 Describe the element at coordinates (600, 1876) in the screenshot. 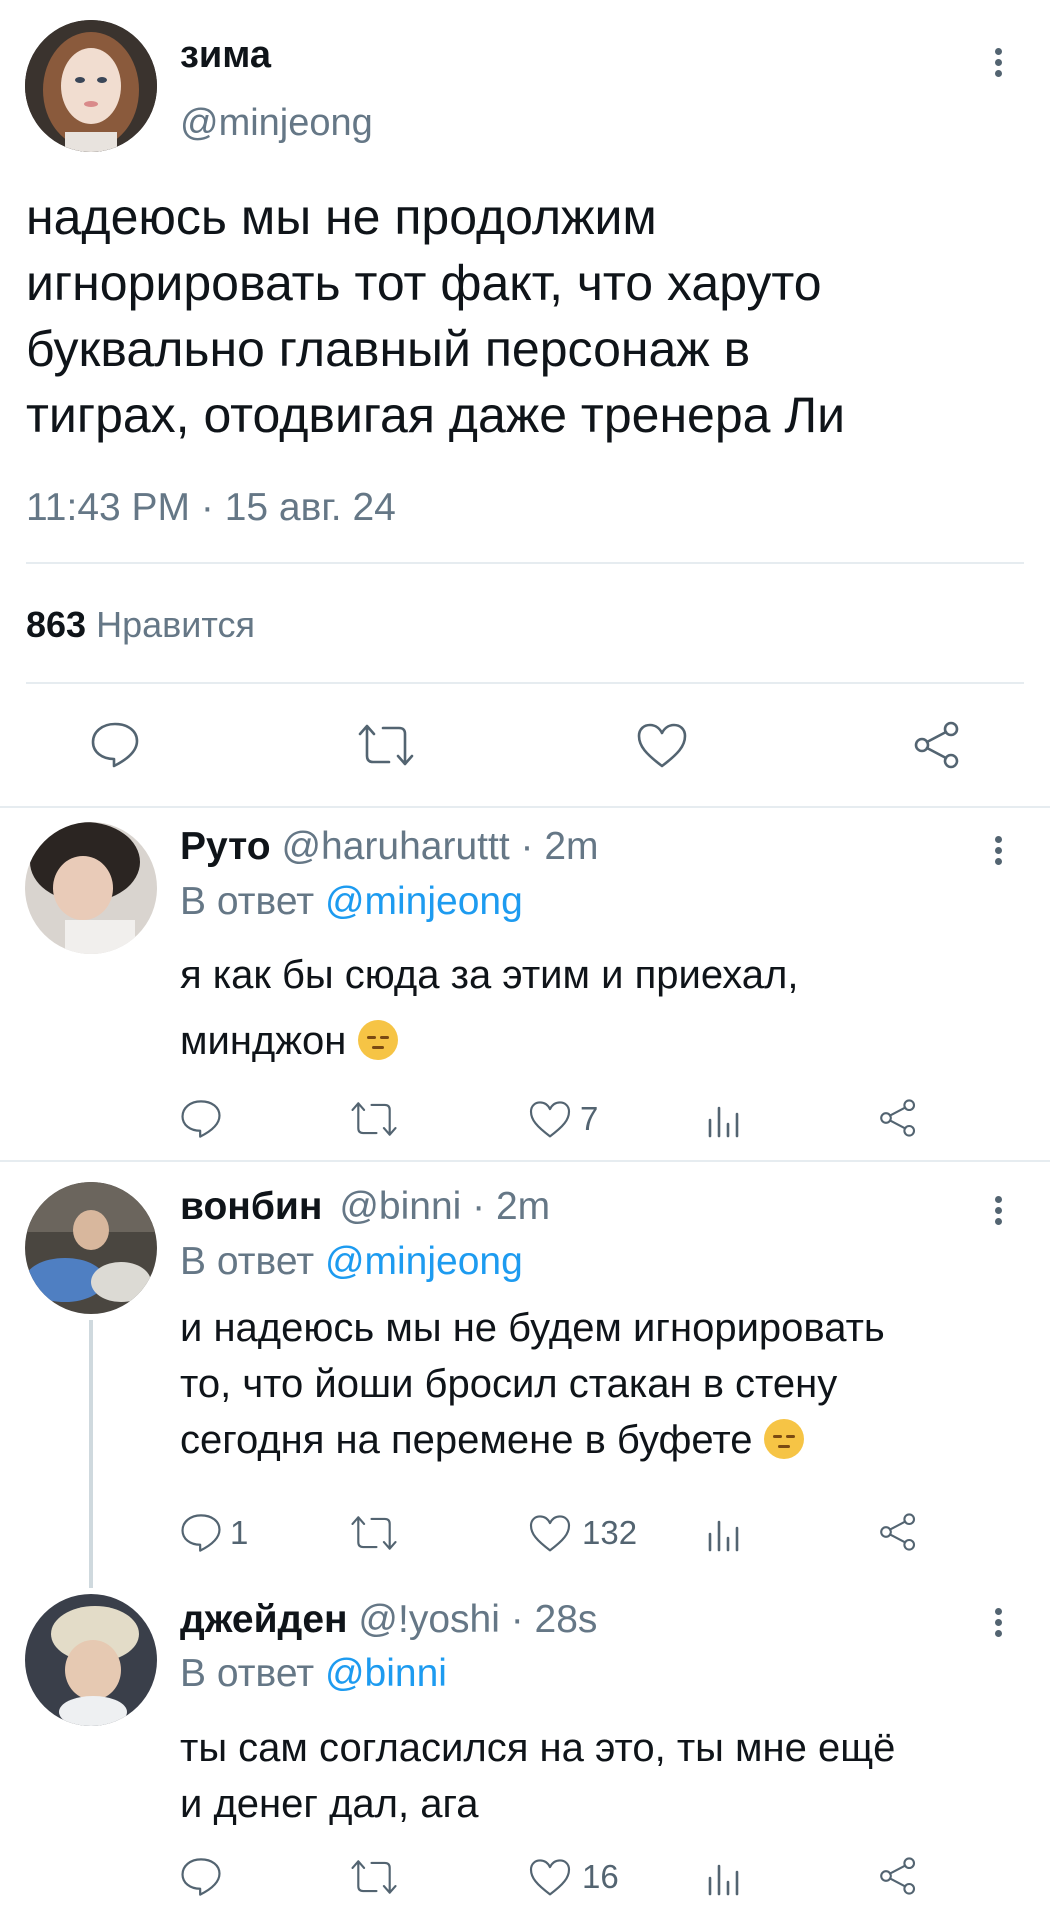

I see `like-count: 16` at that location.